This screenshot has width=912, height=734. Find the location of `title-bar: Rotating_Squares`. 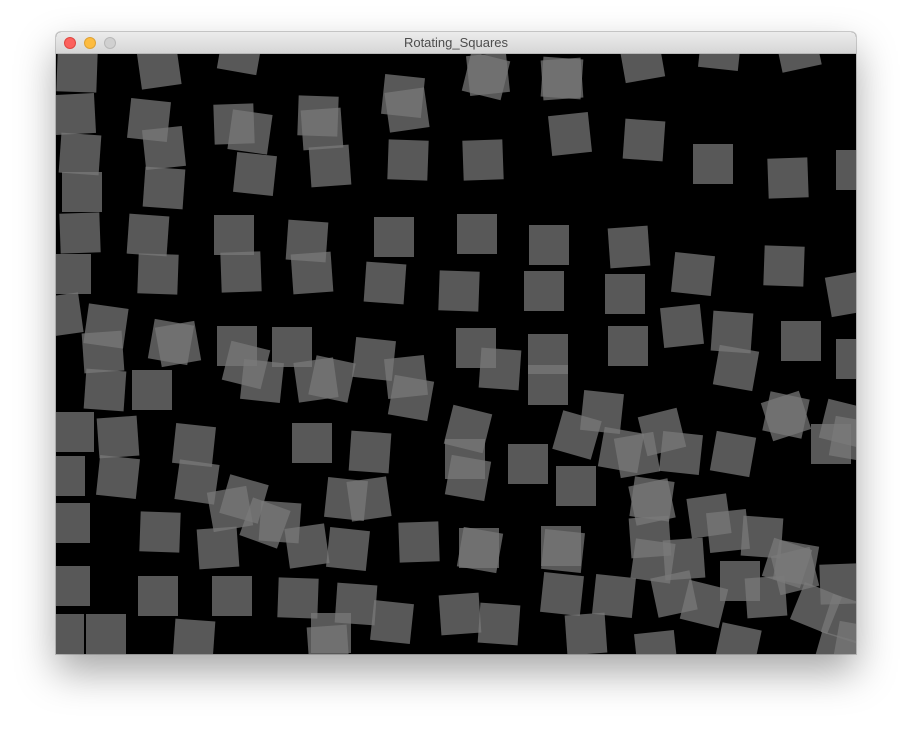

title-bar: Rotating_Squares is located at coordinates (456, 43).